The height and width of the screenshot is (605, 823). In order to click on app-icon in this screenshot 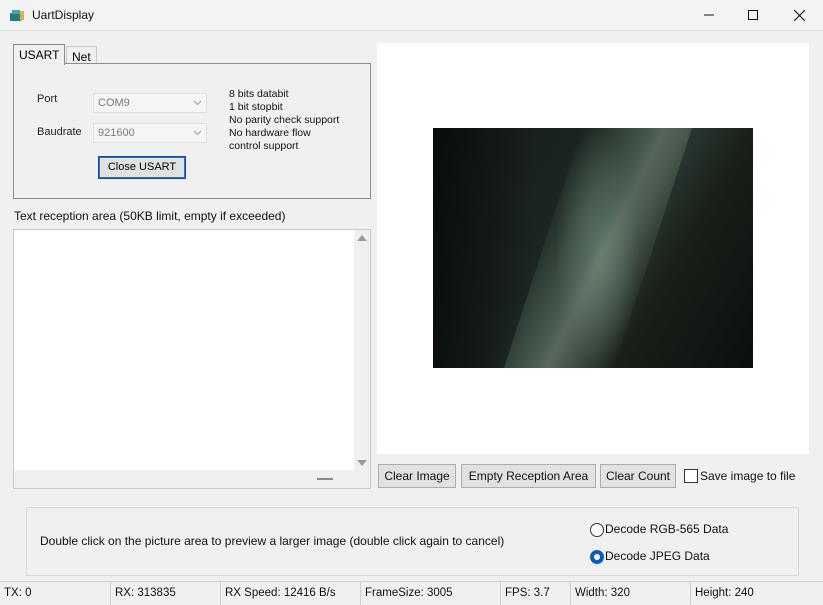, I will do `click(17, 15)`.